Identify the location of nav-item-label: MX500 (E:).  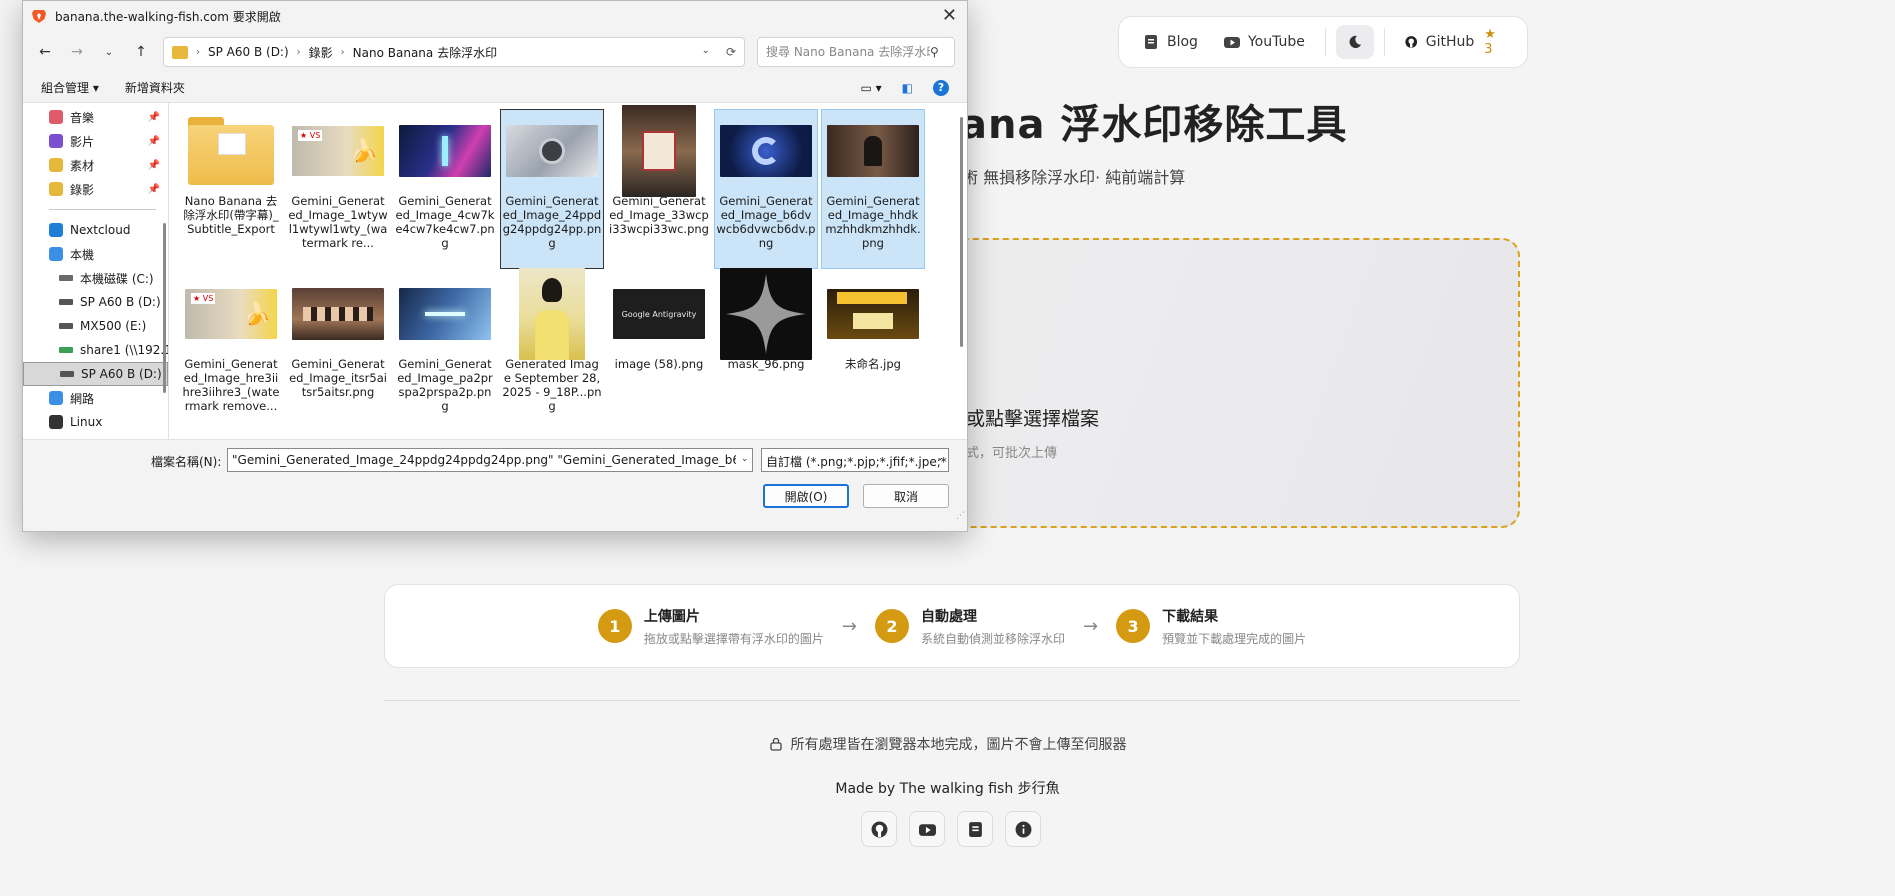
(113, 326).